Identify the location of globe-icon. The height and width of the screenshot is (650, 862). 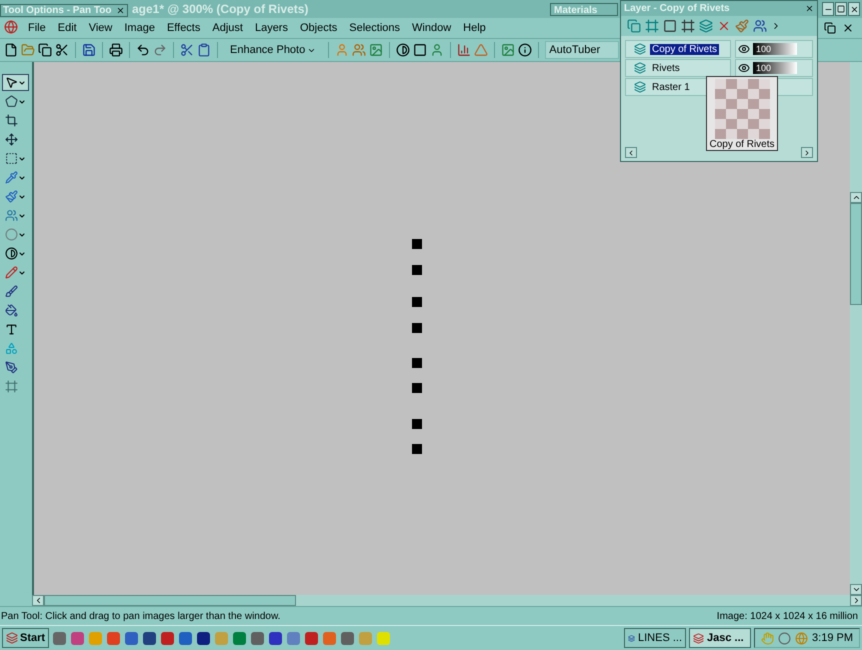
(801, 638).